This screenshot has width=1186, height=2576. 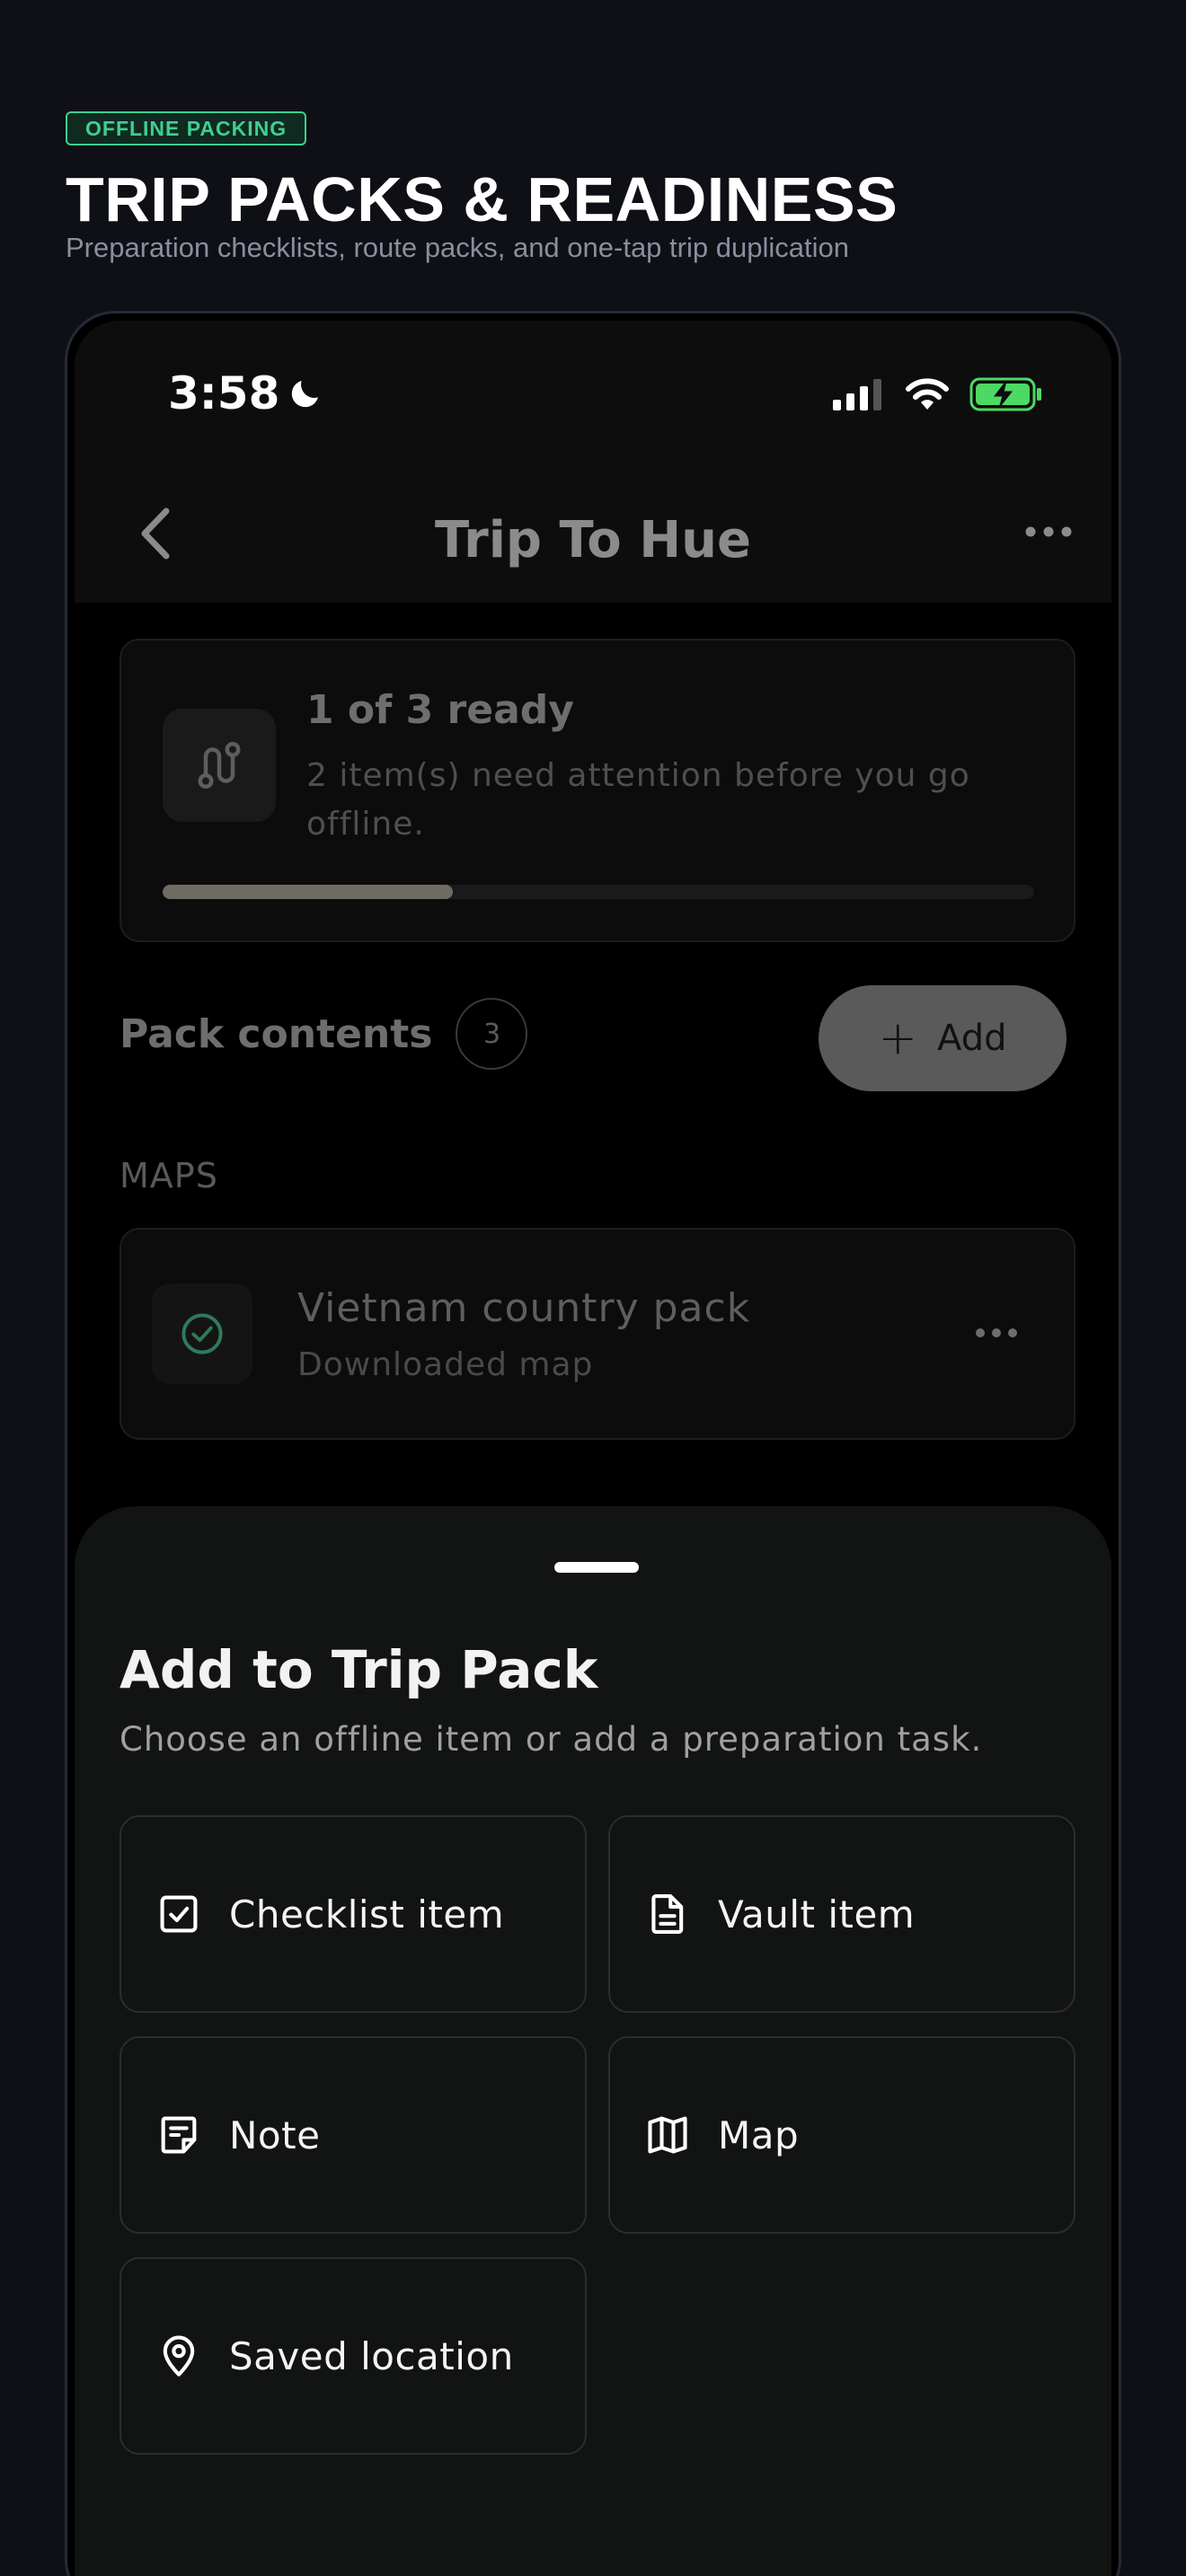 I want to click on plus-icon: +, so click(x=898, y=1038).